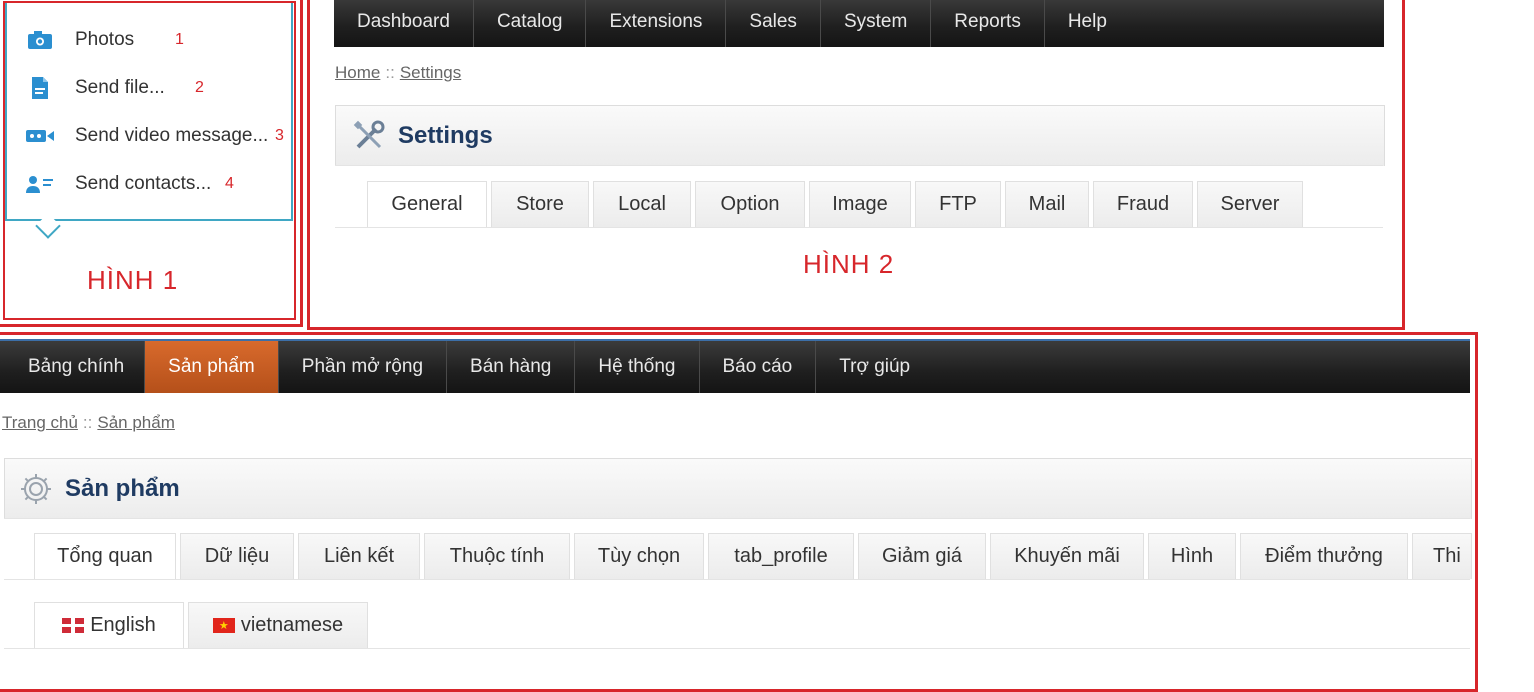 The width and height of the screenshot is (1534, 692). I want to click on tab-truncated: Thi, so click(1442, 556).